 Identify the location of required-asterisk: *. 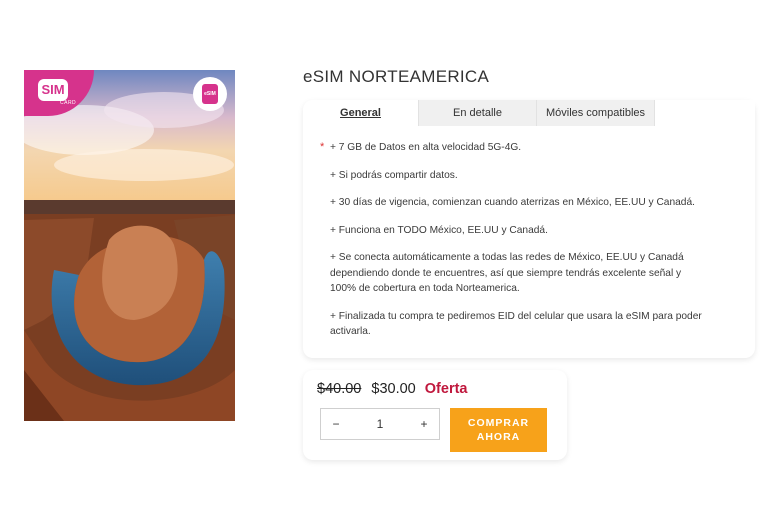
(322, 147).